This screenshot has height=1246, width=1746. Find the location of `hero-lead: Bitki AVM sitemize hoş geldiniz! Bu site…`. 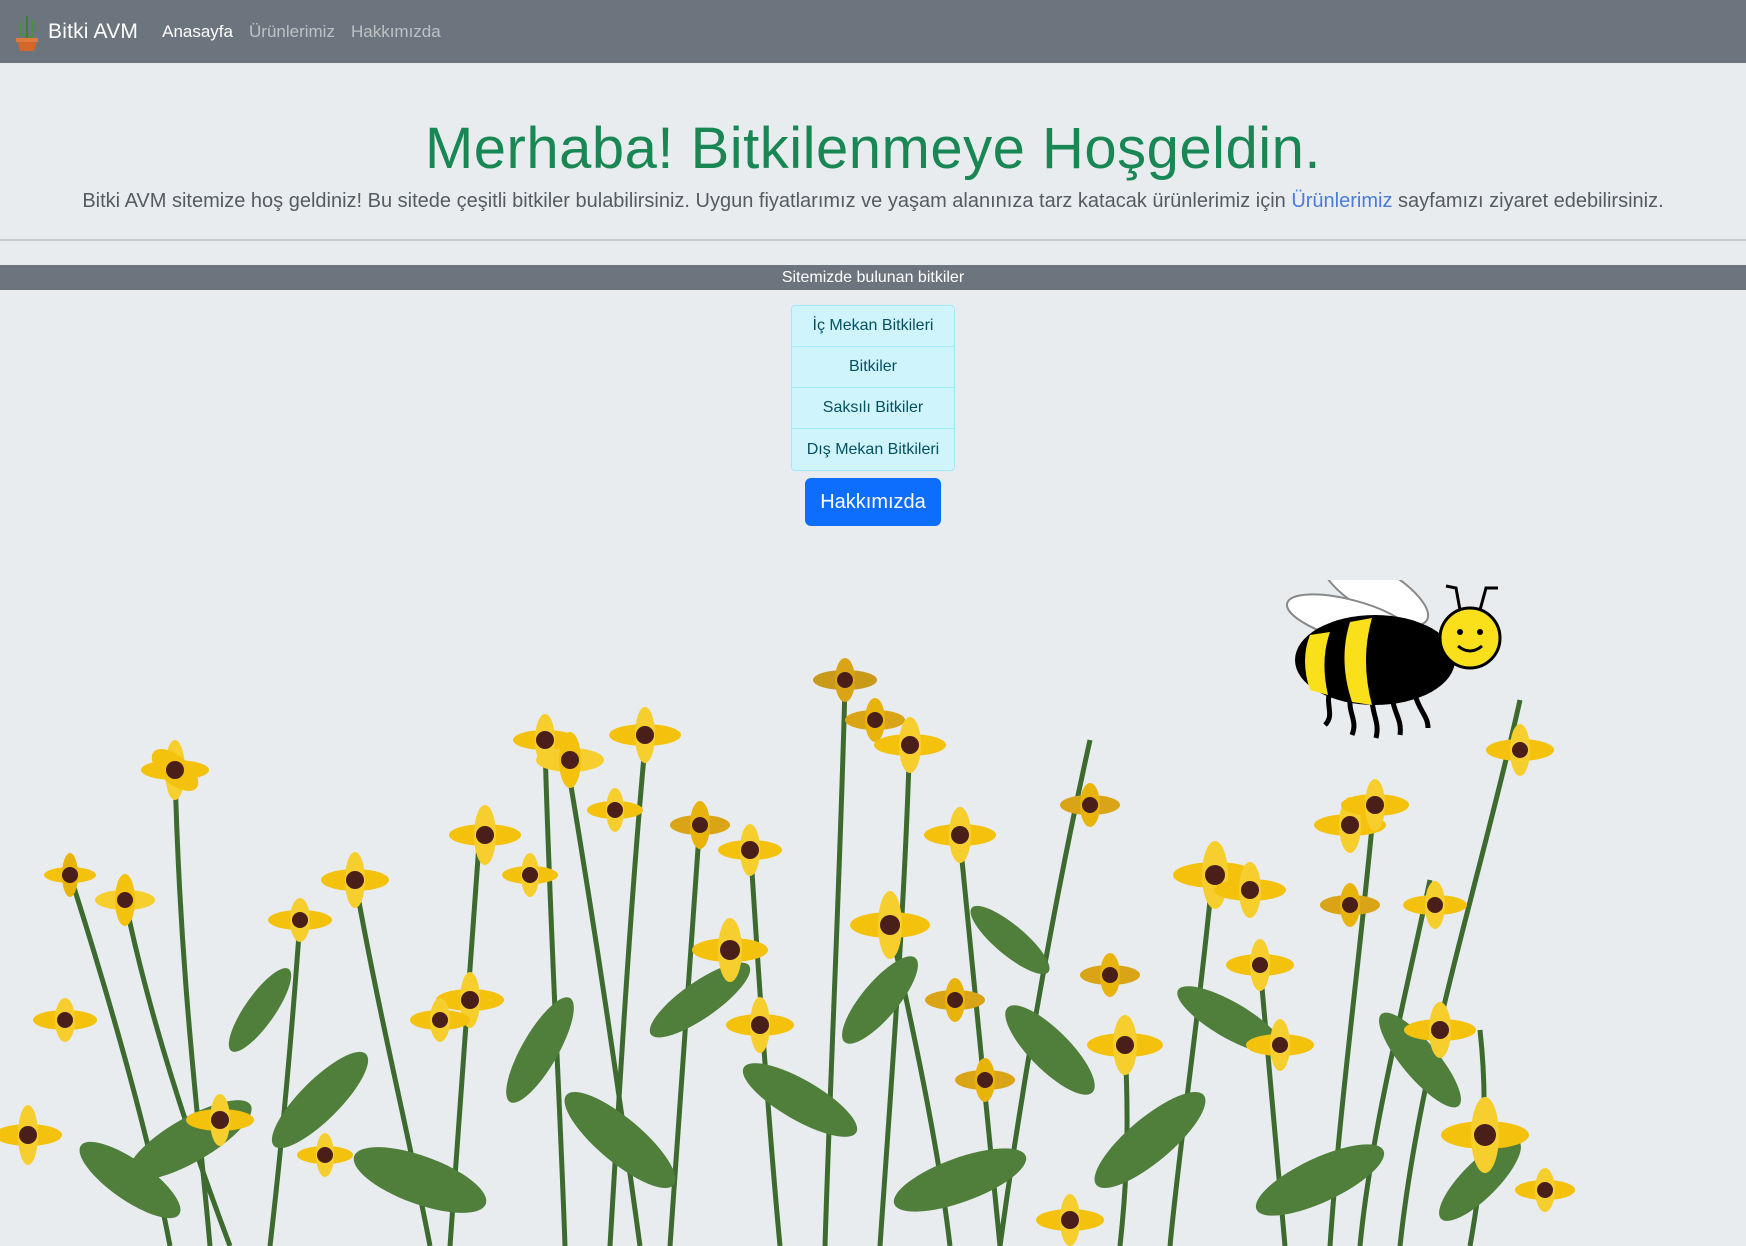

hero-lead: Bitki AVM sitemize hoş geldiniz! Bu site… is located at coordinates (873, 201).